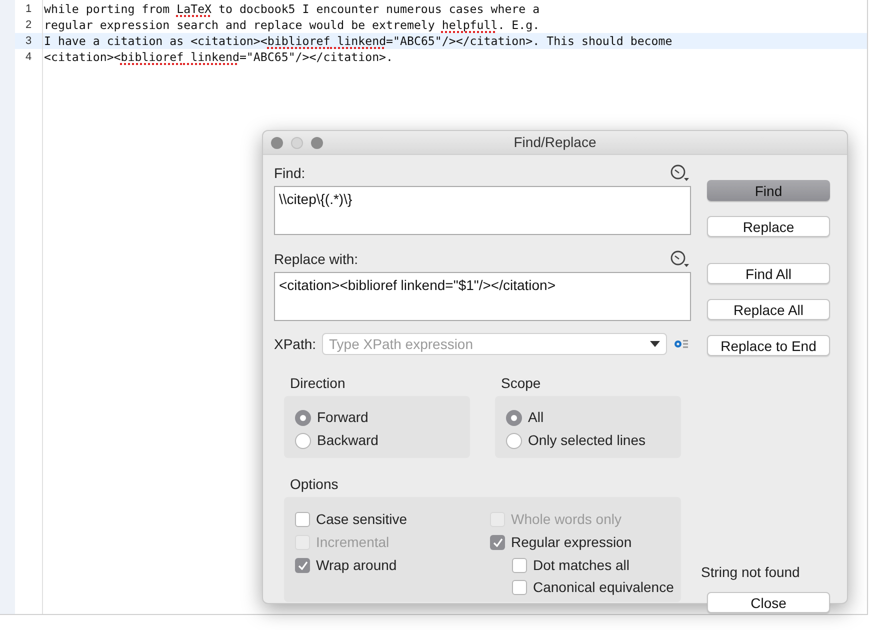  What do you see at coordinates (277, 142) in the screenshot?
I see `close-window-icon` at bounding box center [277, 142].